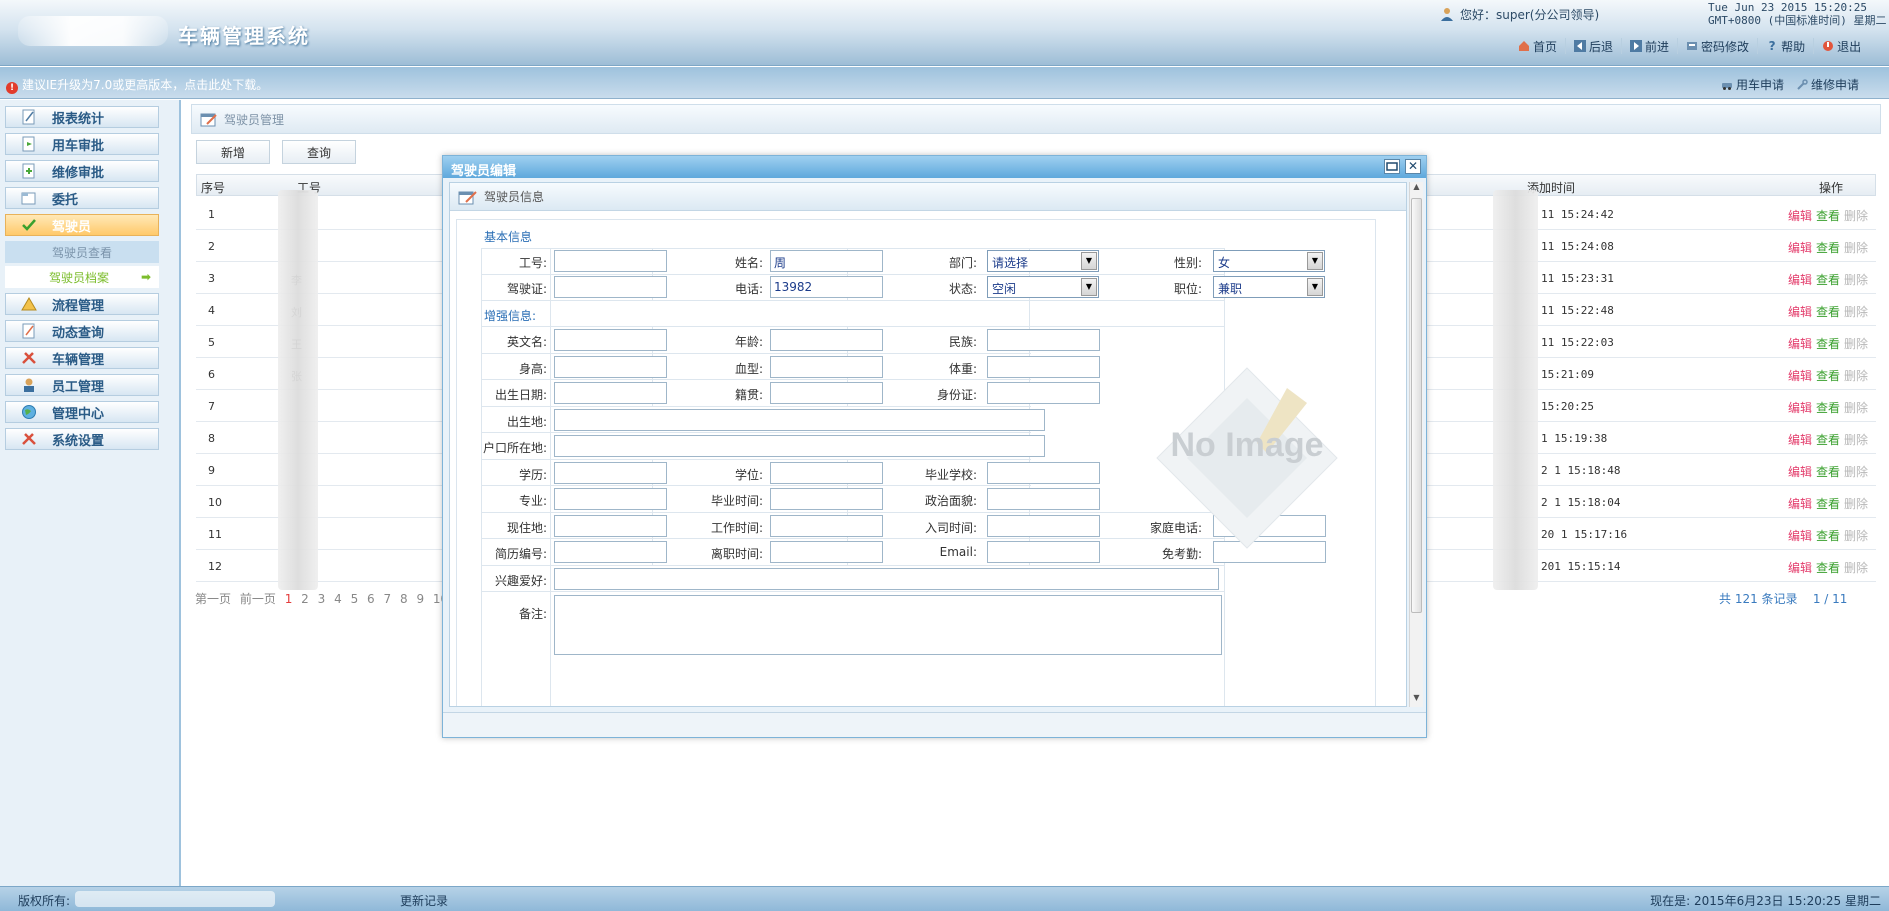 The image size is (1889, 911). I want to click on pager-page: 2, so click(305, 599).